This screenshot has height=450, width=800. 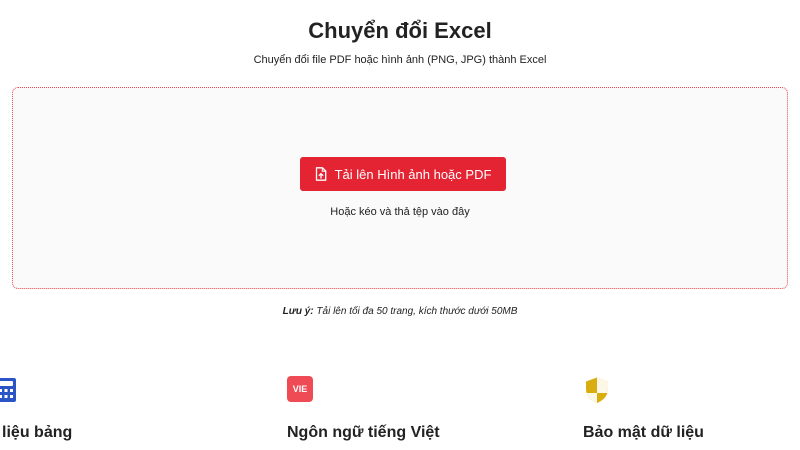 What do you see at coordinates (36, 432) in the screenshot?
I see `feature-label: ữ liệu bảng` at bounding box center [36, 432].